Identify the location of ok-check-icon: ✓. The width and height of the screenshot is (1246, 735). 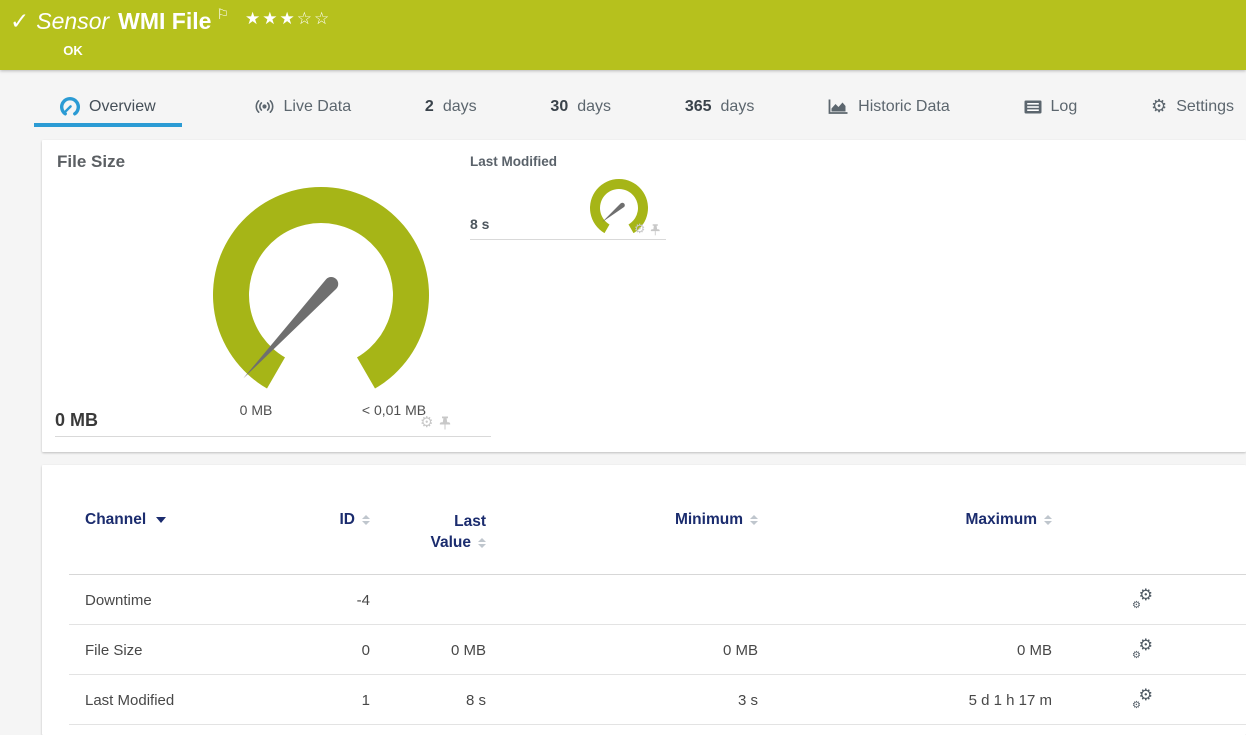
(20, 22).